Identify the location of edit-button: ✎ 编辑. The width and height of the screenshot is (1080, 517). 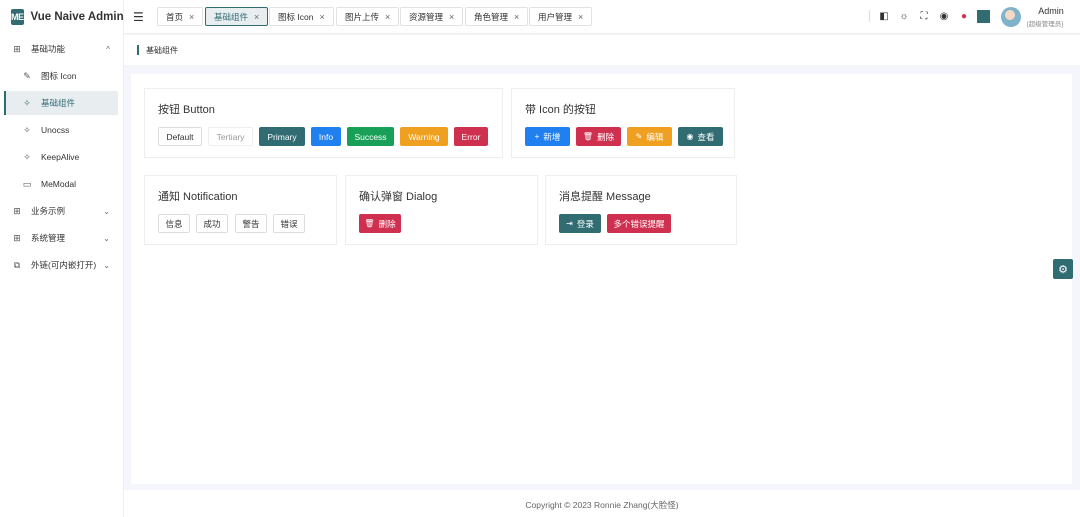
(649, 136).